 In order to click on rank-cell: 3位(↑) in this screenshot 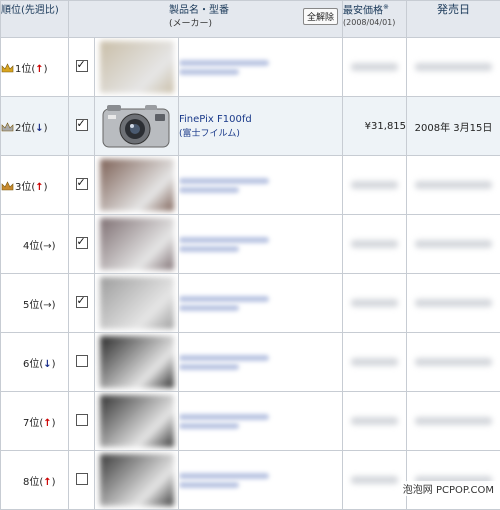, I will do `click(35, 185)`.